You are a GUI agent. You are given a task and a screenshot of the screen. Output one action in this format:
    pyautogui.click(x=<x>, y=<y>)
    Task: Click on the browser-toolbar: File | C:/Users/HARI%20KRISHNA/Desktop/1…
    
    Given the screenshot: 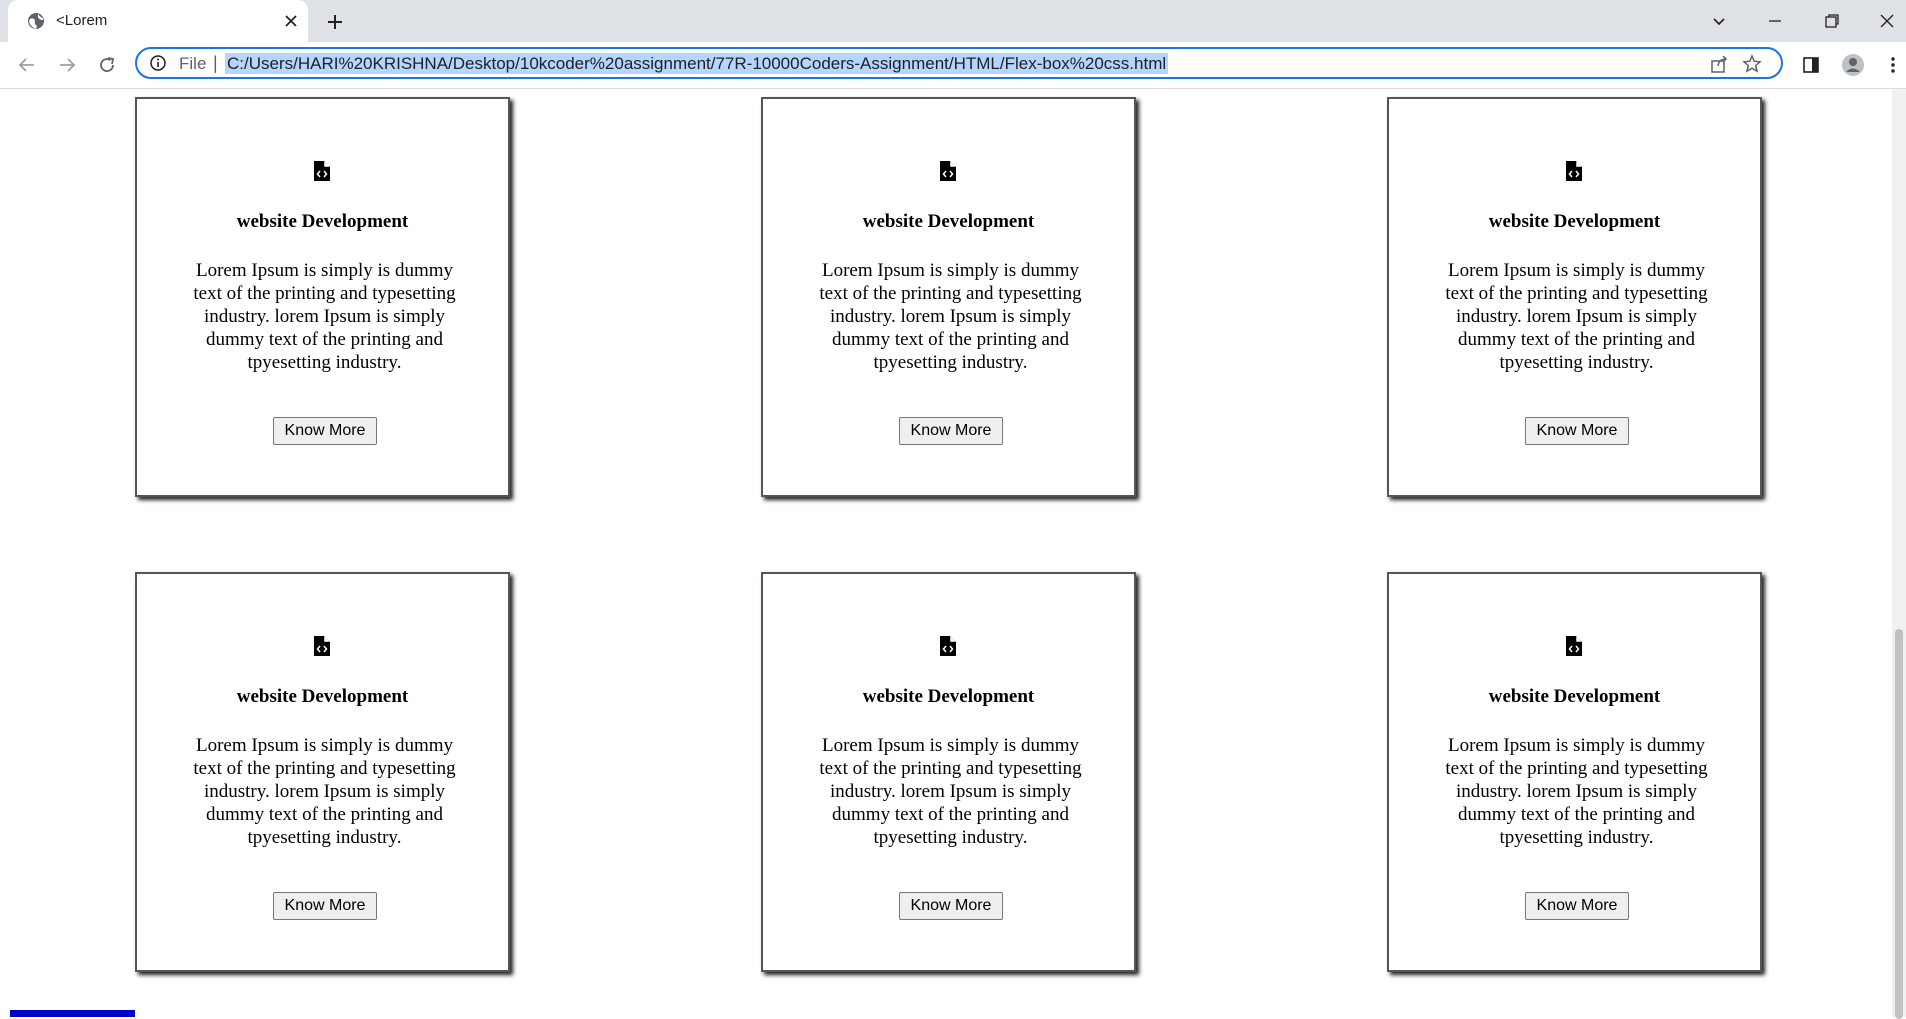 What is the action you would take?
    pyautogui.click(x=953, y=65)
    